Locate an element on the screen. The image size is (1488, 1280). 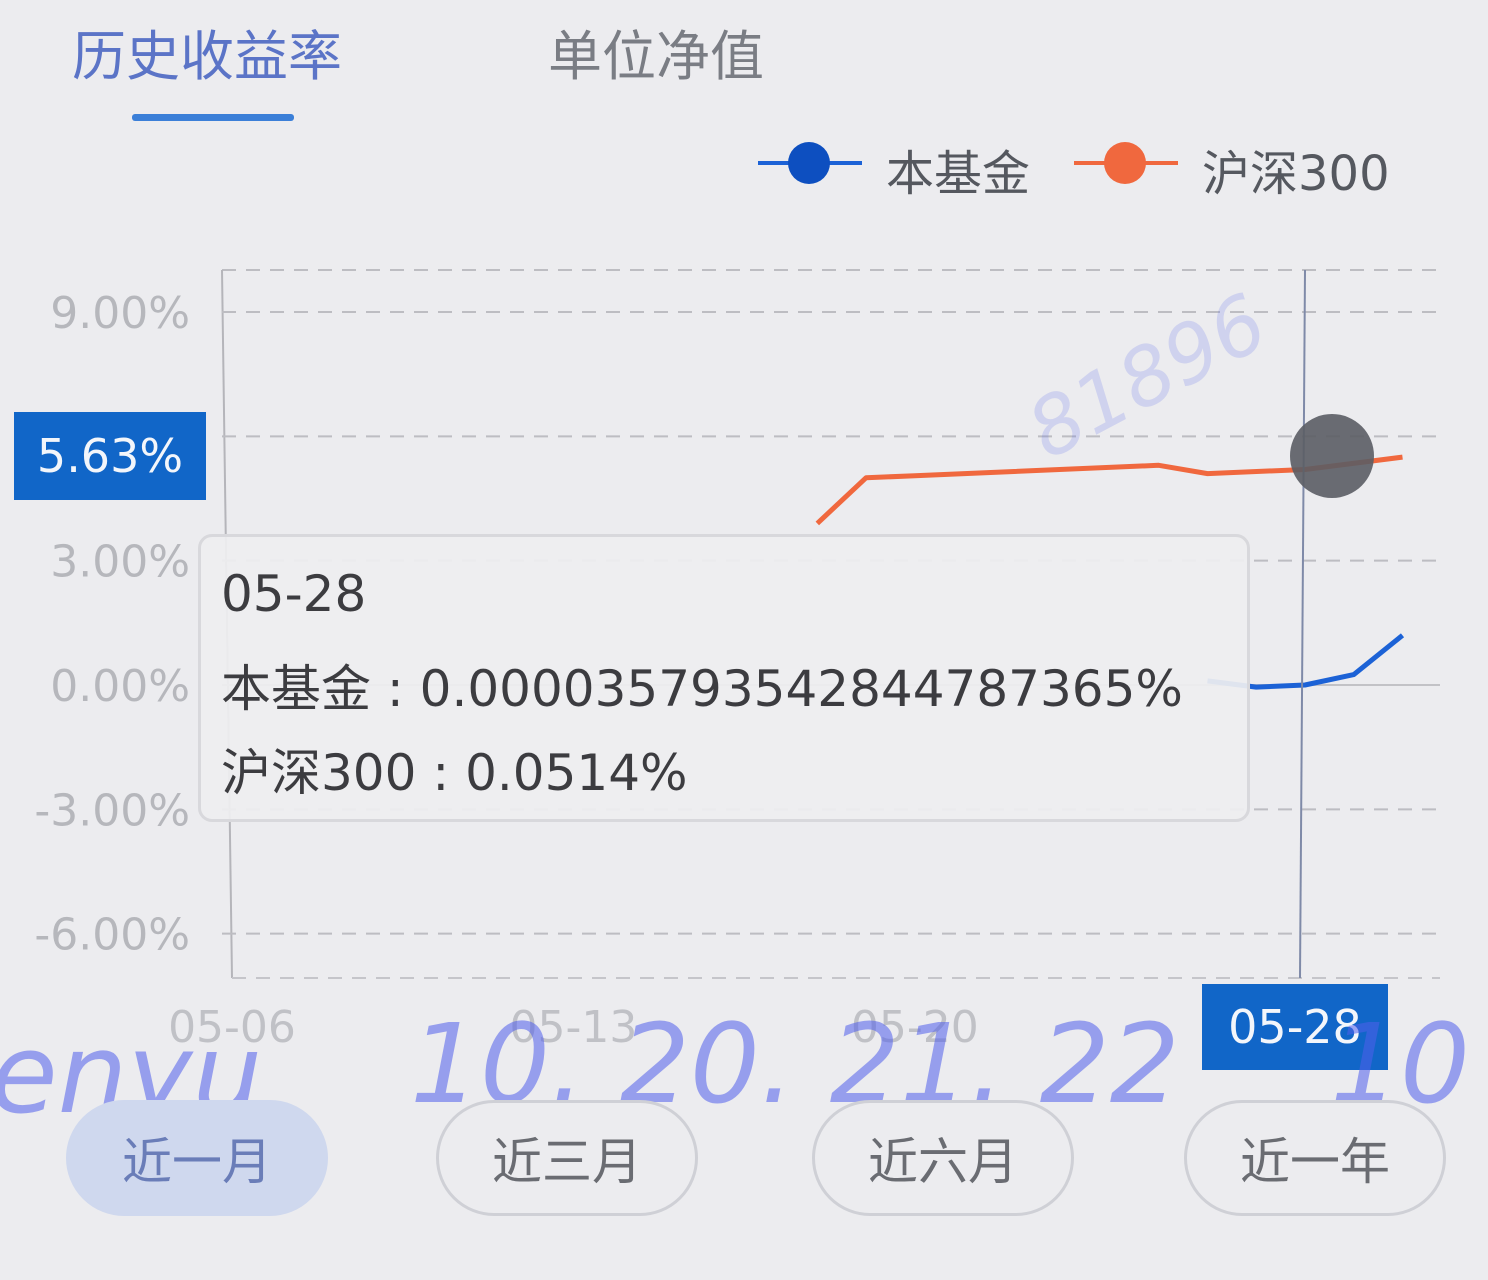
hover-point-marker is located at coordinates (1332, 456).